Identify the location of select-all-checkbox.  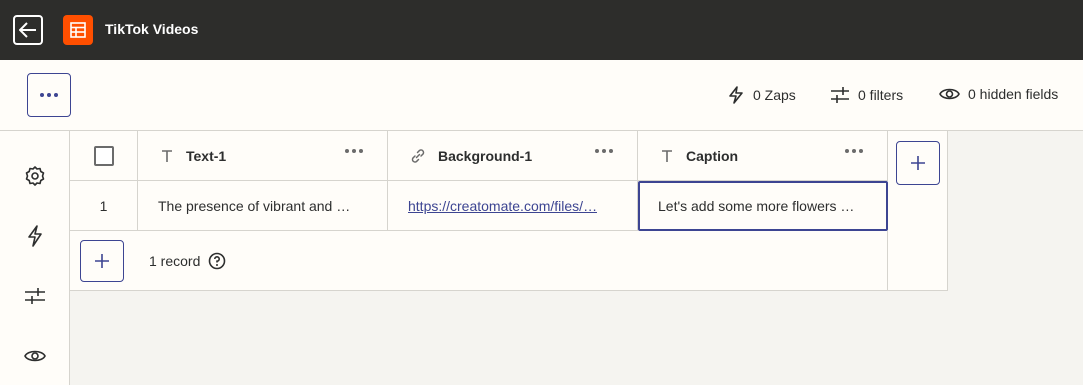
(103, 155).